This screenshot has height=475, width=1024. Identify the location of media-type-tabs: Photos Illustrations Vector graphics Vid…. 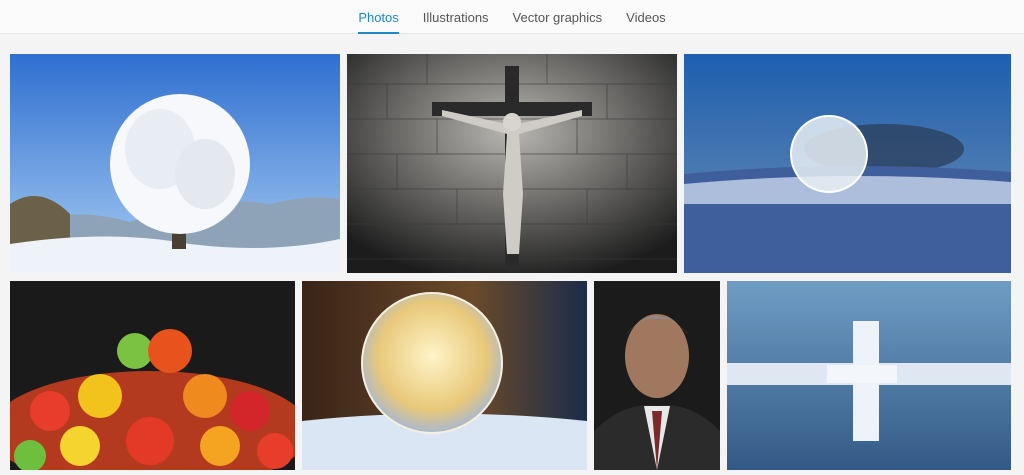
(512, 17).